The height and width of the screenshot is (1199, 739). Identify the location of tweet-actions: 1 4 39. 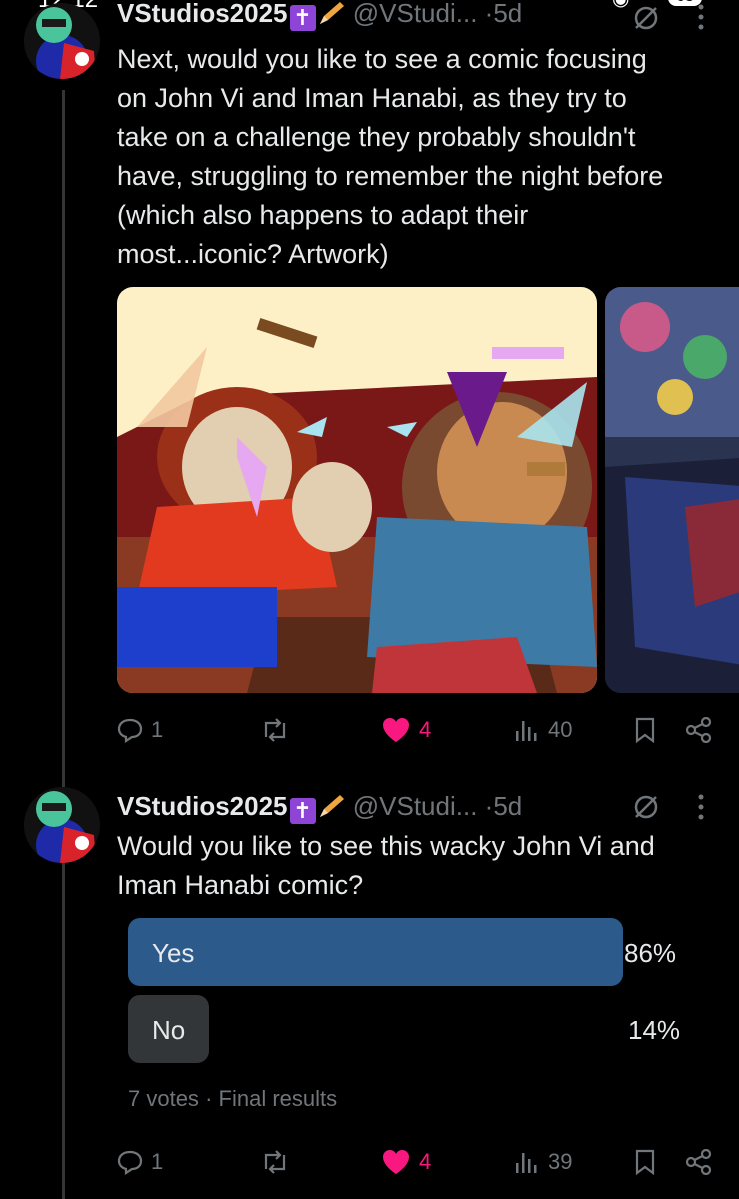
(417, 1162).